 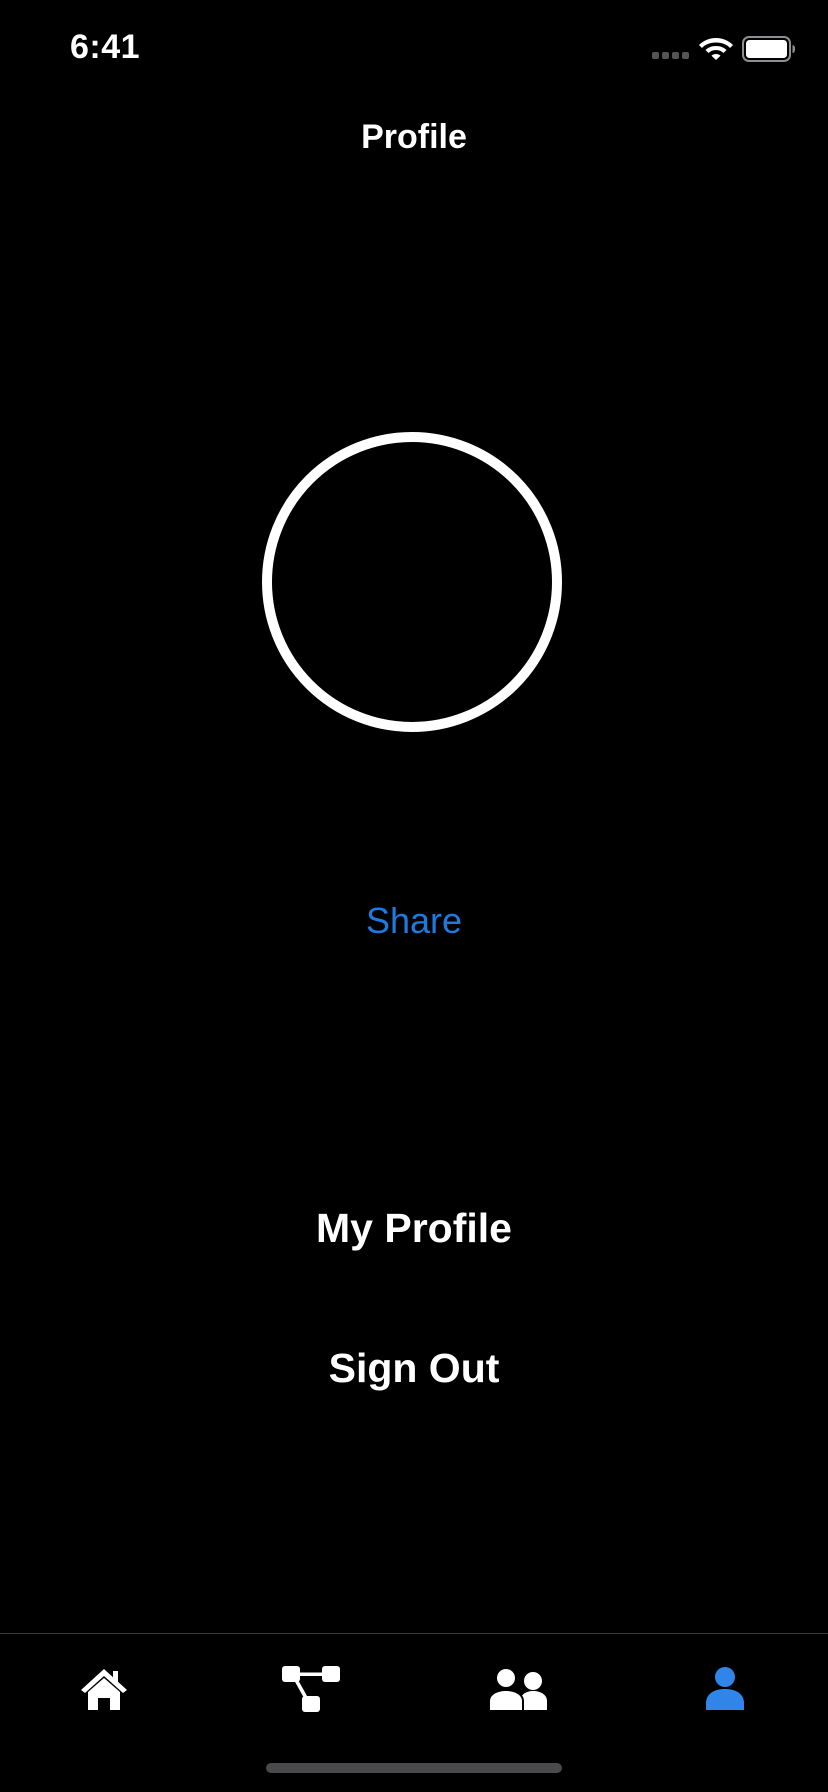 What do you see at coordinates (670, 55) in the screenshot?
I see `signal-dots-icon` at bounding box center [670, 55].